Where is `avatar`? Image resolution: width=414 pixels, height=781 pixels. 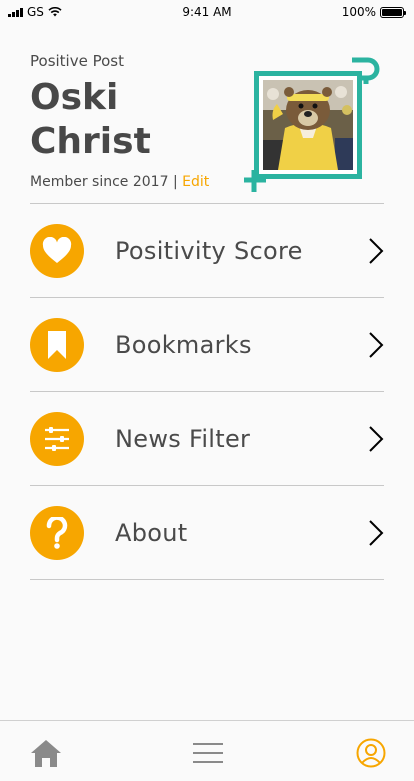 avatar is located at coordinates (314, 124).